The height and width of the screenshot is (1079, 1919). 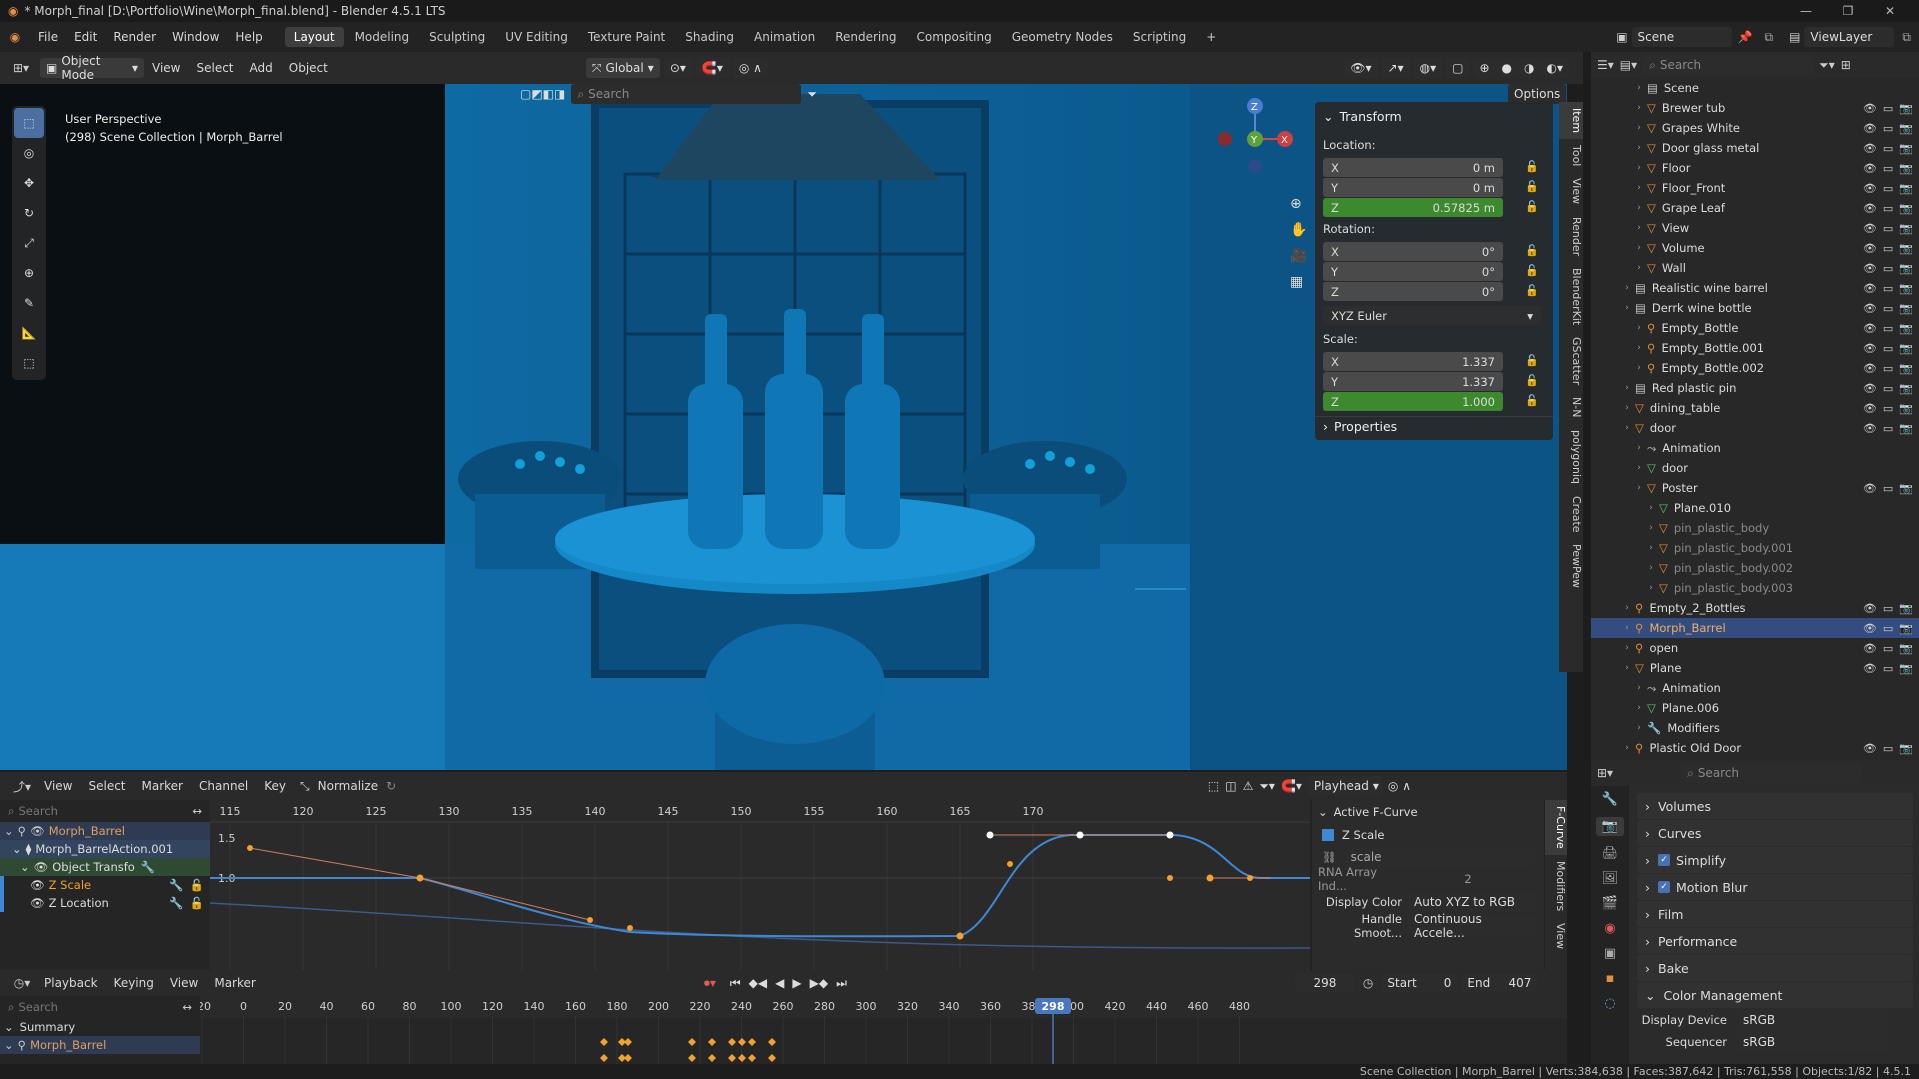 What do you see at coordinates (1458, 68) in the screenshot?
I see `xray-toggle: ▢` at bounding box center [1458, 68].